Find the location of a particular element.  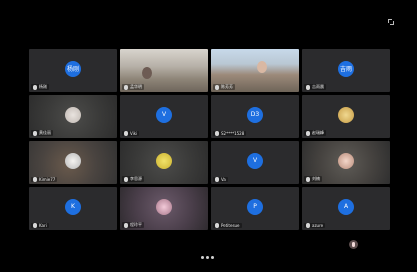

participant-tile: 杨刚 杨刚 is located at coordinates (73, 70).